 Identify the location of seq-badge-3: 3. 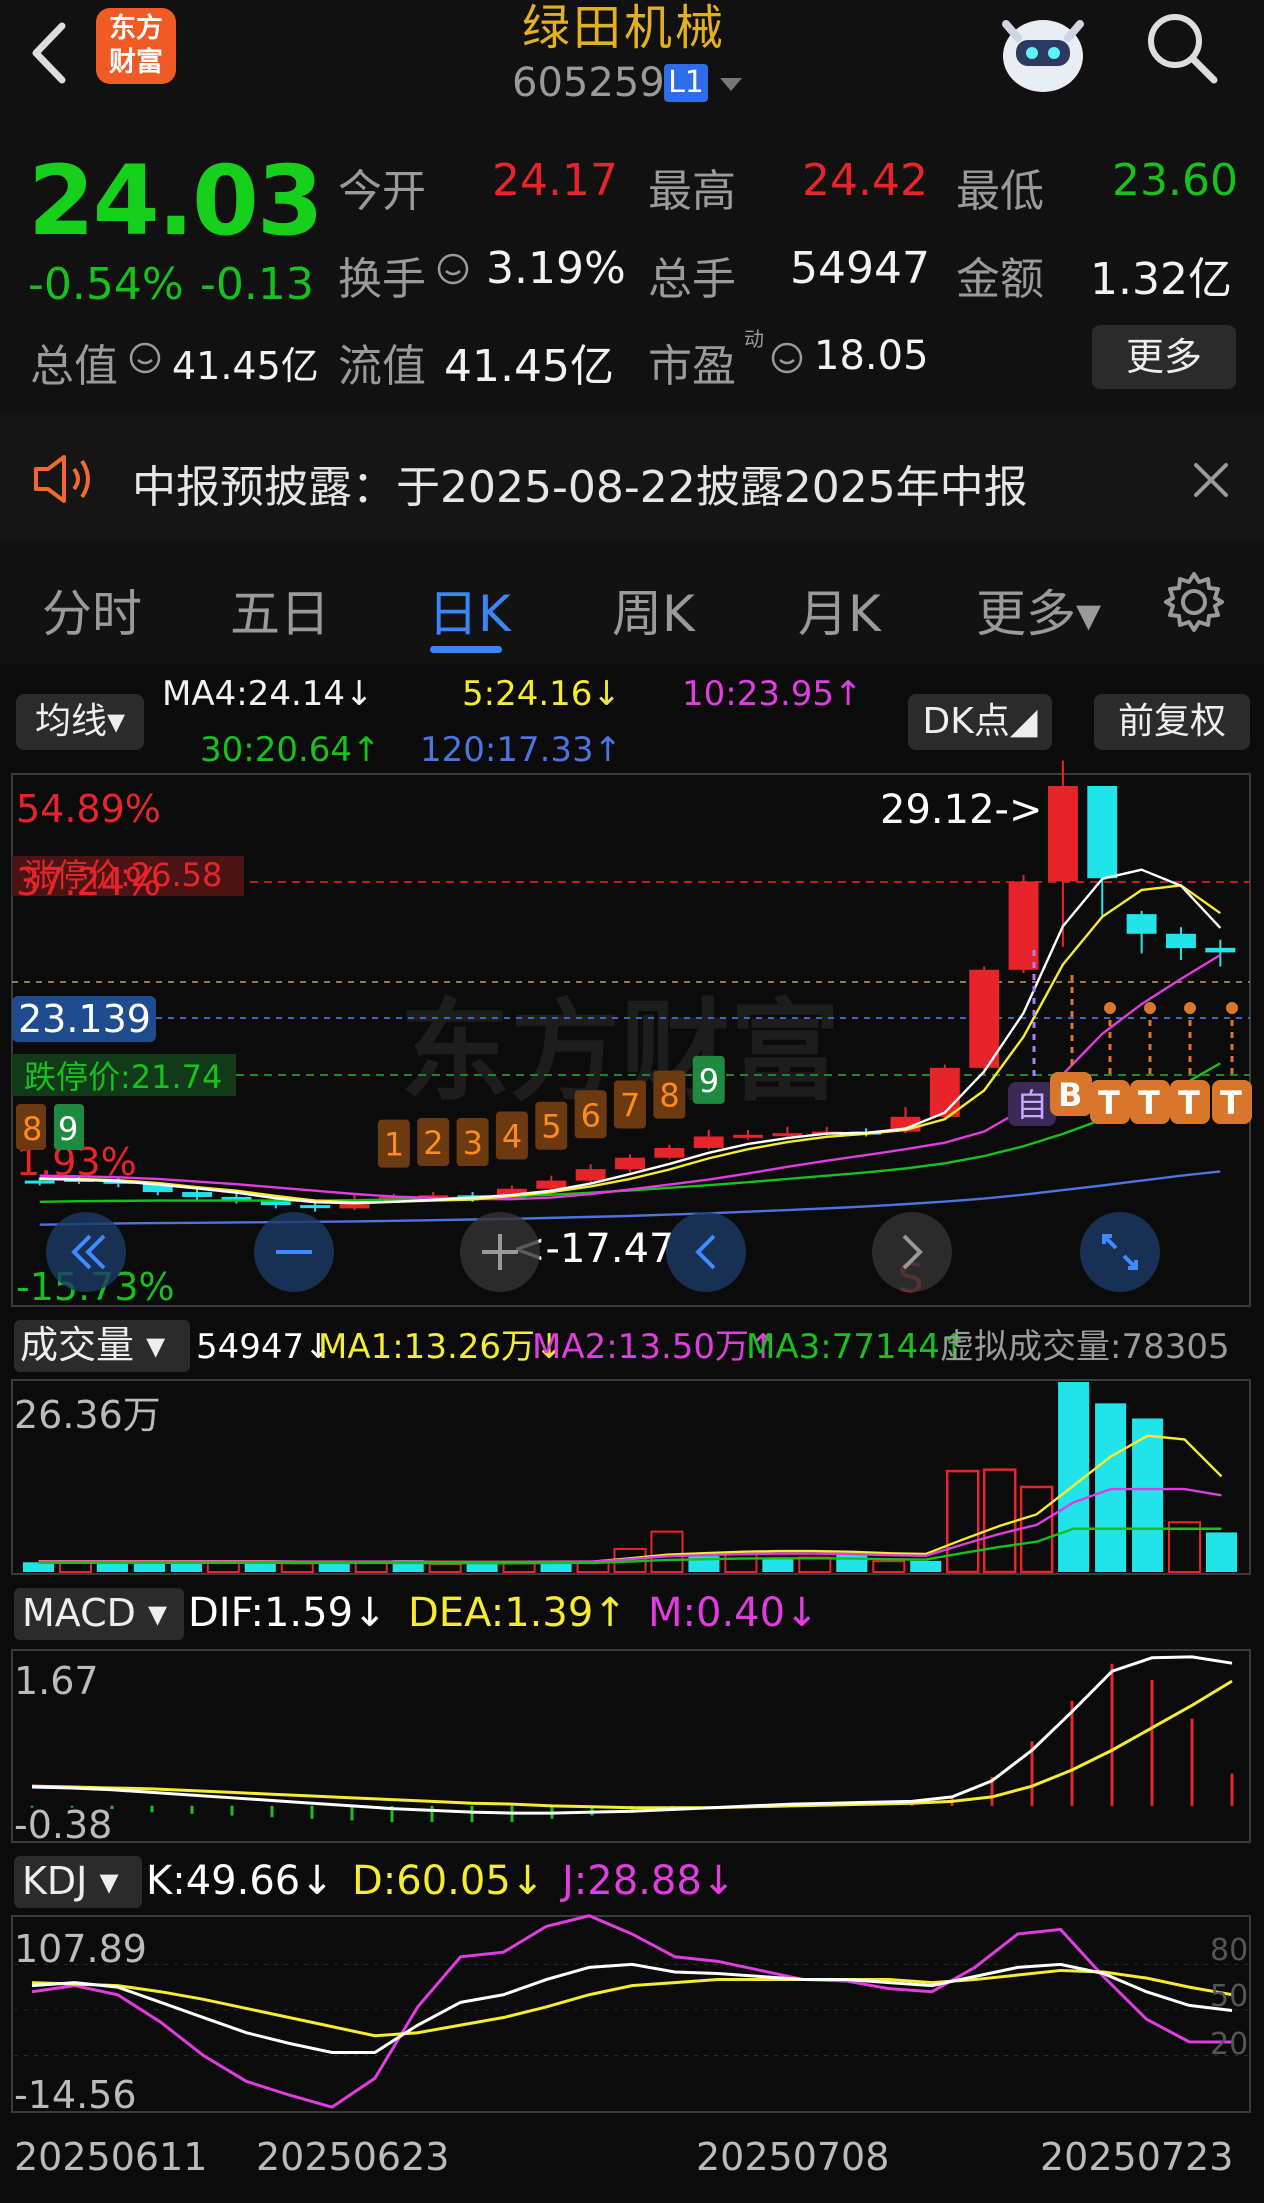
(473, 1143).